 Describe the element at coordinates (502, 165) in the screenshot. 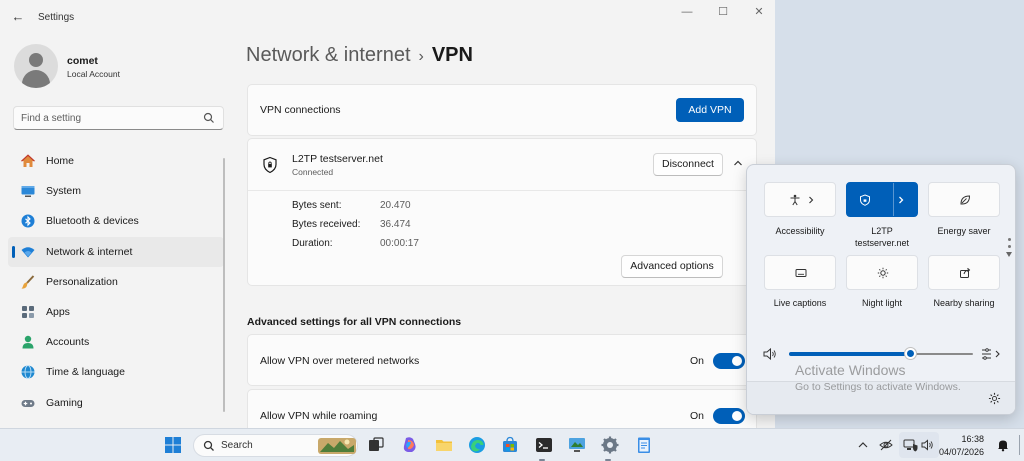

I see `vpn-item-header: L2TP testserver.net Connected Disconnect` at that location.